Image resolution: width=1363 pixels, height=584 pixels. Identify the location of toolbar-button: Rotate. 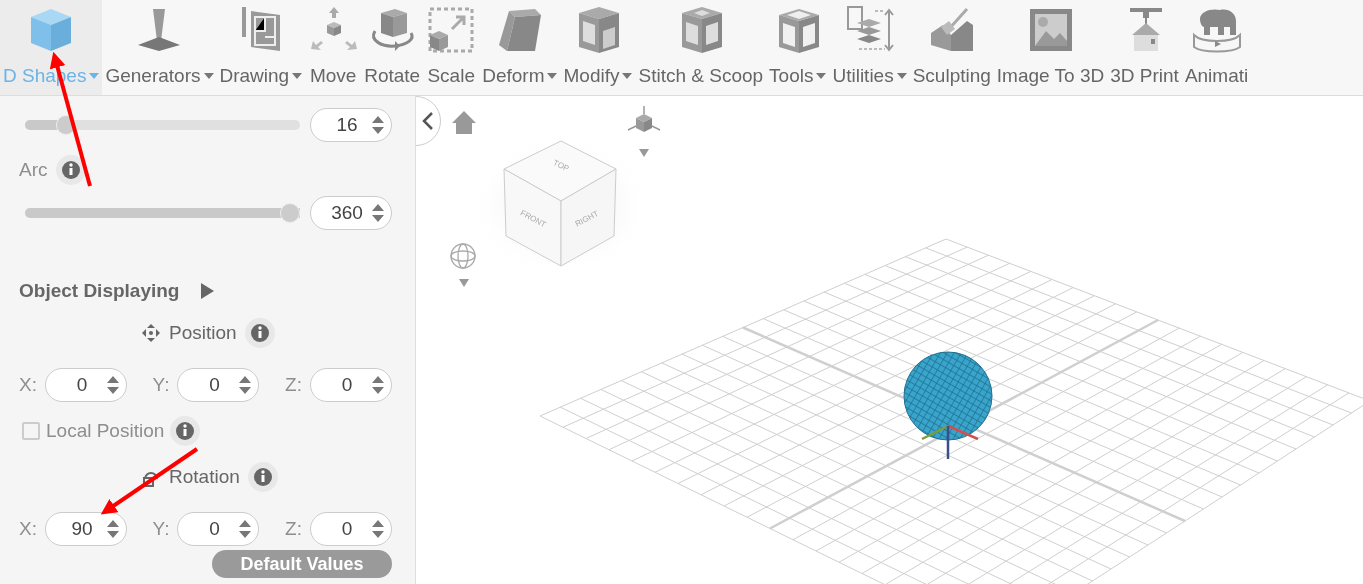
(392, 47).